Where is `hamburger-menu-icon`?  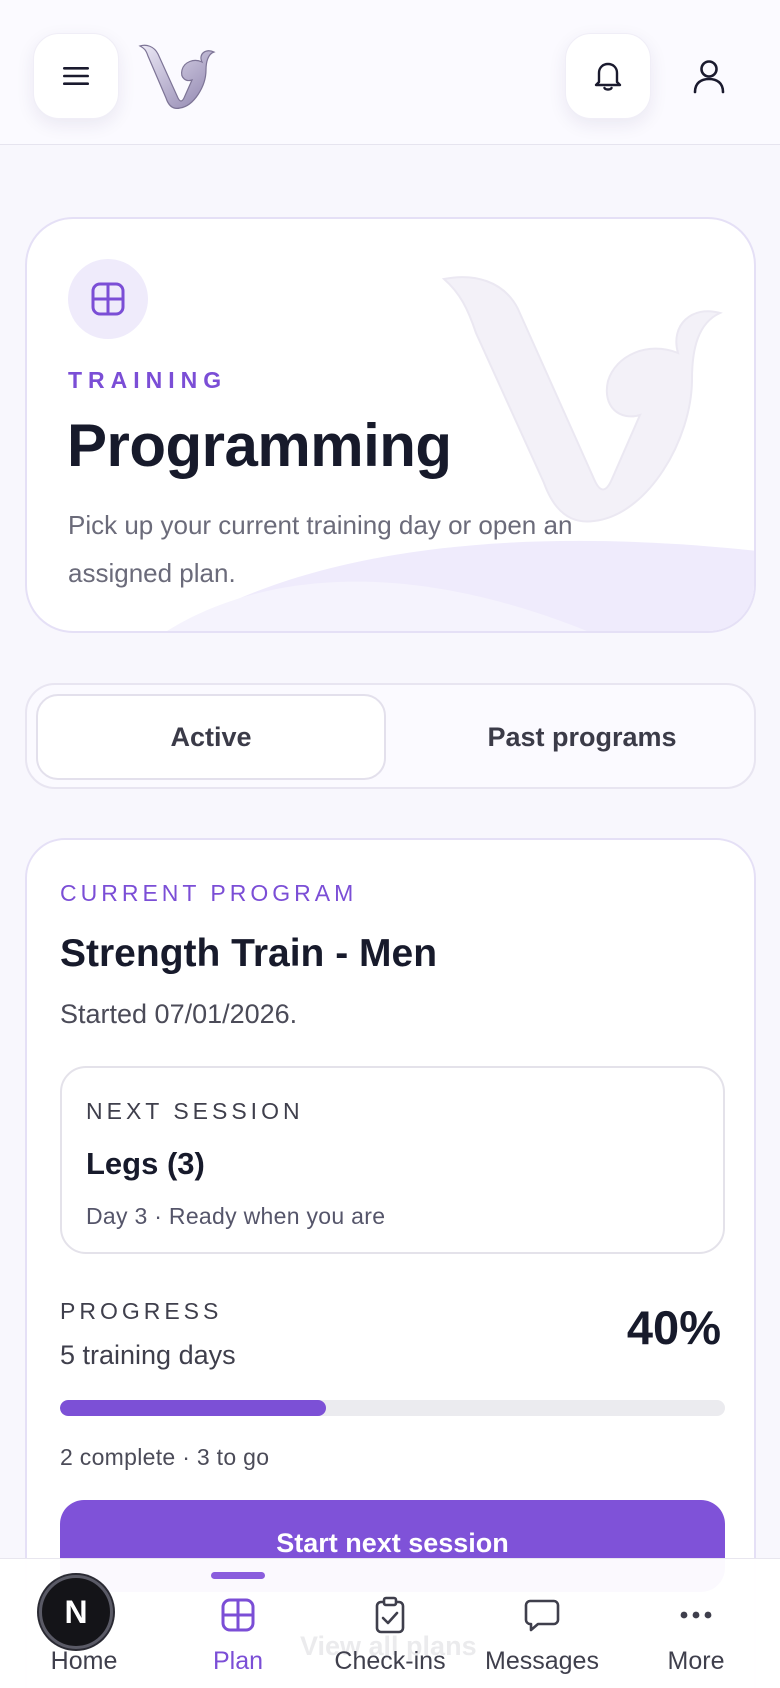 hamburger-menu-icon is located at coordinates (76, 76).